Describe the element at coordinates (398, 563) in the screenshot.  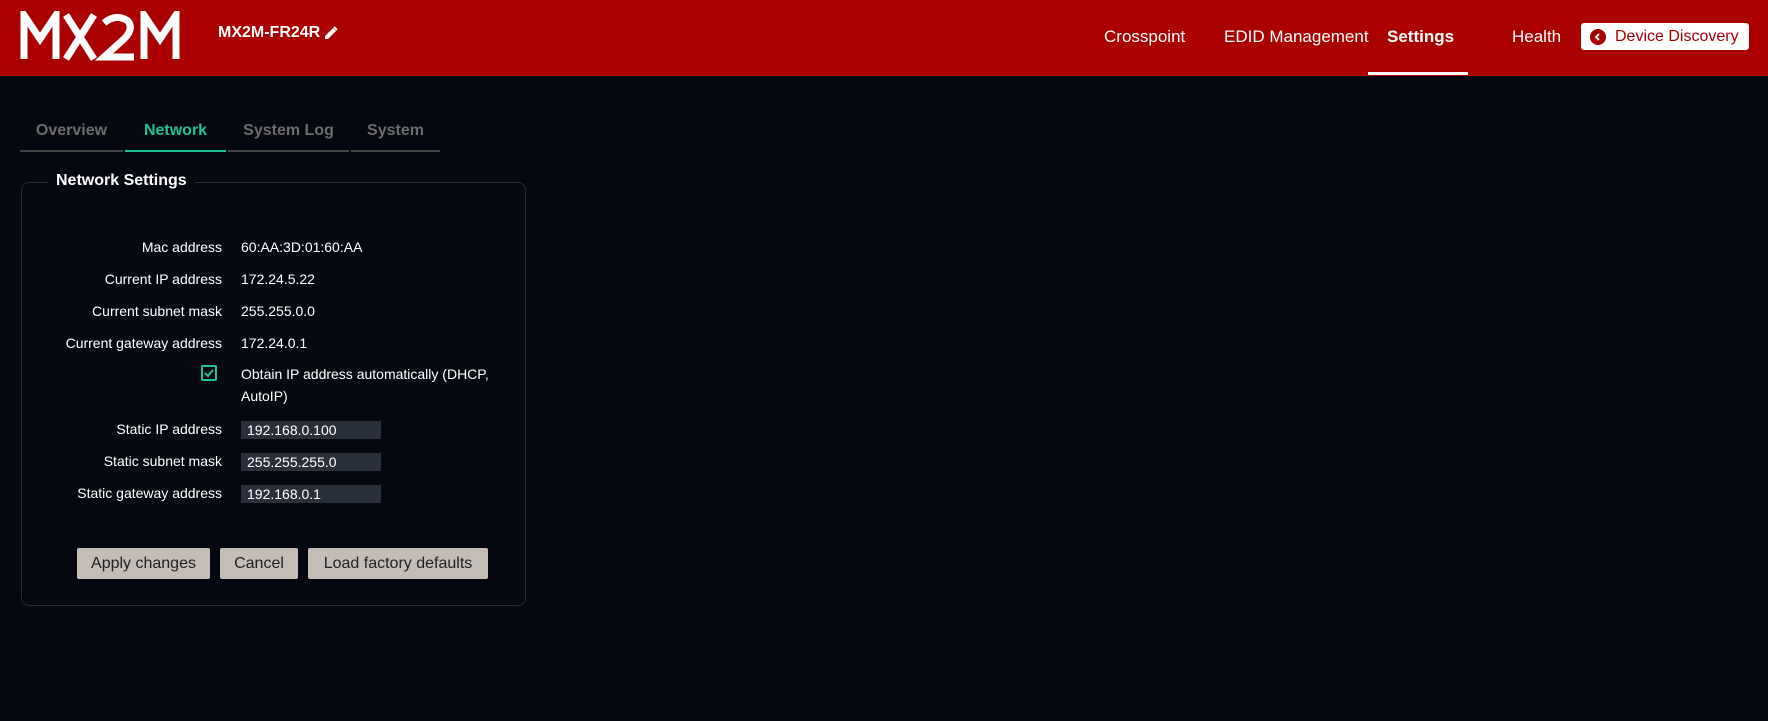
I see `load-factory-defaults-button: Load factory defaults` at that location.